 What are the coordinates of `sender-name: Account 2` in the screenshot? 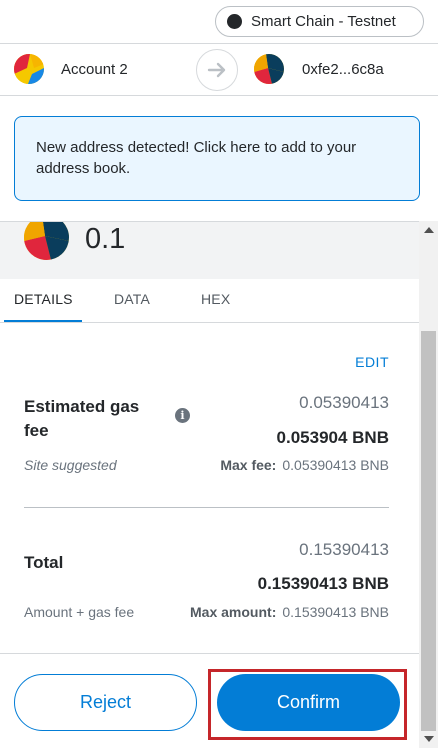 It's located at (94, 69).